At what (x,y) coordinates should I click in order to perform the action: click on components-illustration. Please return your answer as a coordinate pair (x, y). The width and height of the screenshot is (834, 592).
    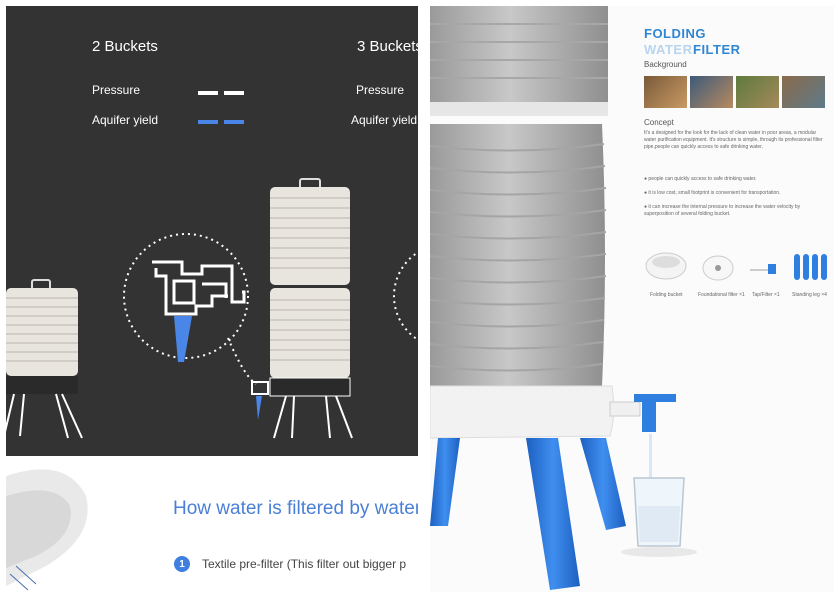
    Looking at the image, I should click on (736, 266).